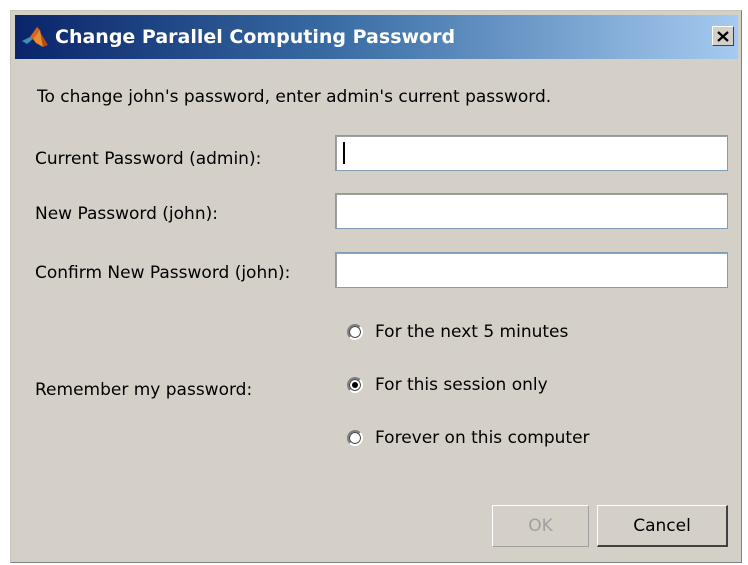 The height and width of the screenshot is (565, 748). I want to click on radio-option-forever: Forever on this computer, so click(468, 438).